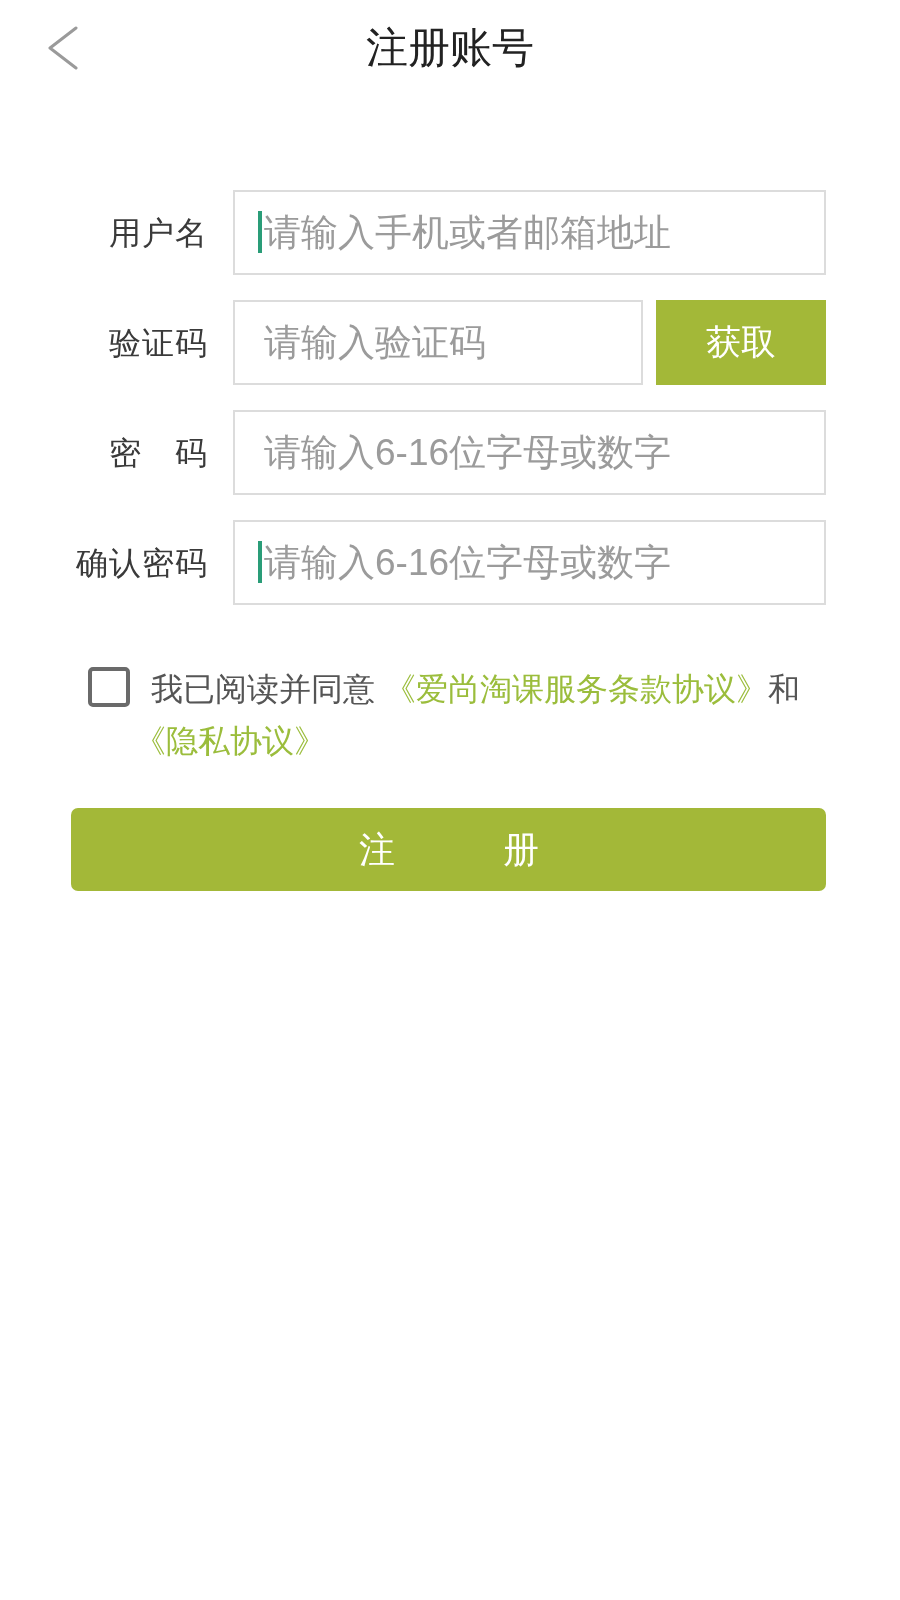  I want to click on agreement-link: 《爱尚淘课服务条款协议》, so click(575, 689).